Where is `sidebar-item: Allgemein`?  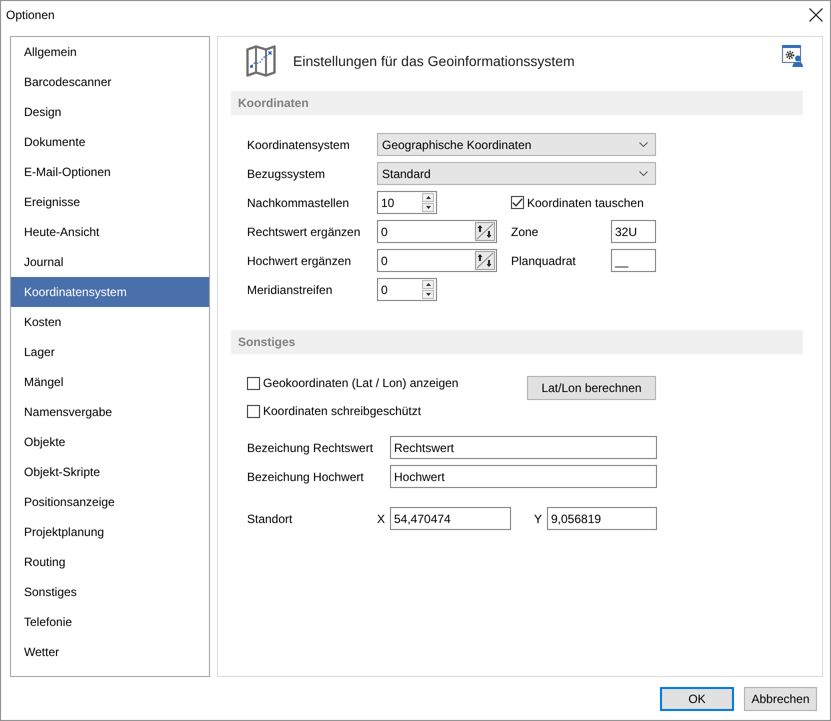 sidebar-item: Allgemein is located at coordinates (110, 52).